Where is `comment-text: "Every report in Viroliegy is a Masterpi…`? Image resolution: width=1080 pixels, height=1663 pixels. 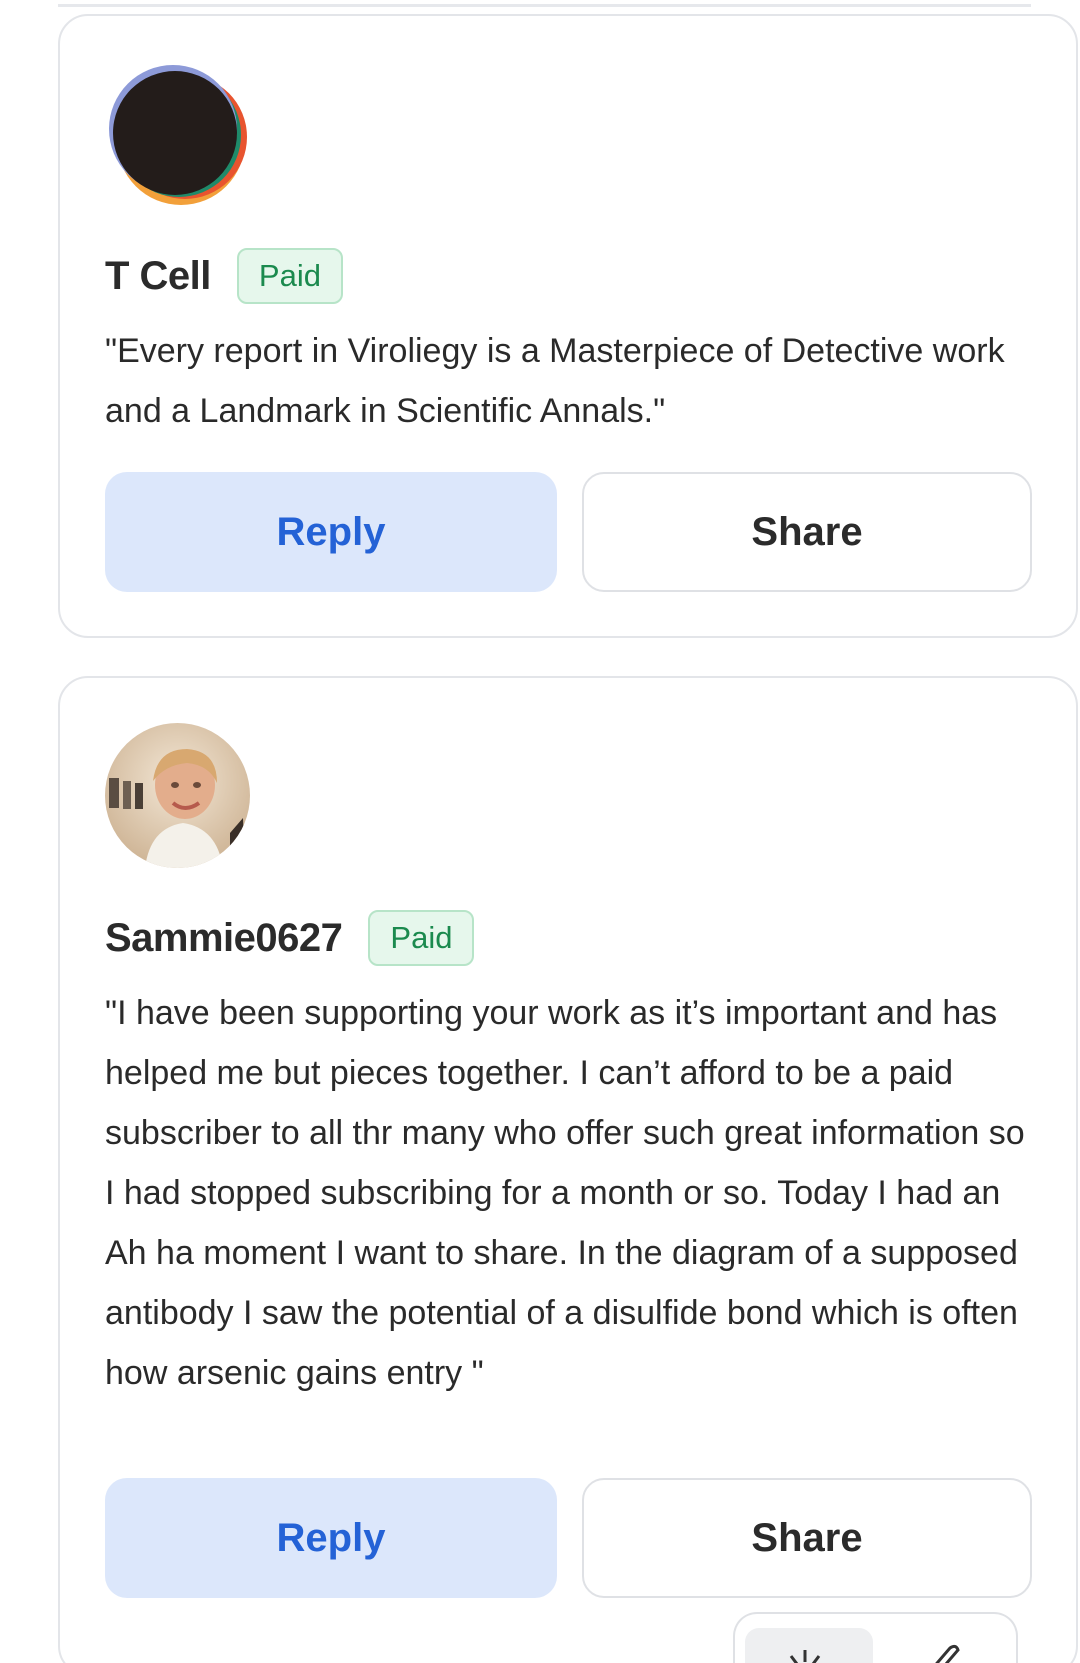
comment-text: "Every report in Viroliegy is a Masterpi… is located at coordinates (555, 381).